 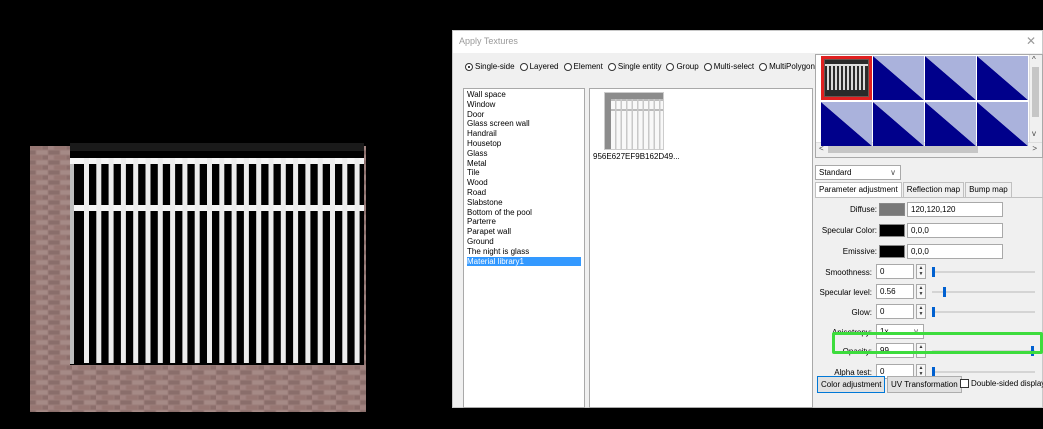 I want to click on mode-radio-single-side: Single-side, so click(x=490, y=66).